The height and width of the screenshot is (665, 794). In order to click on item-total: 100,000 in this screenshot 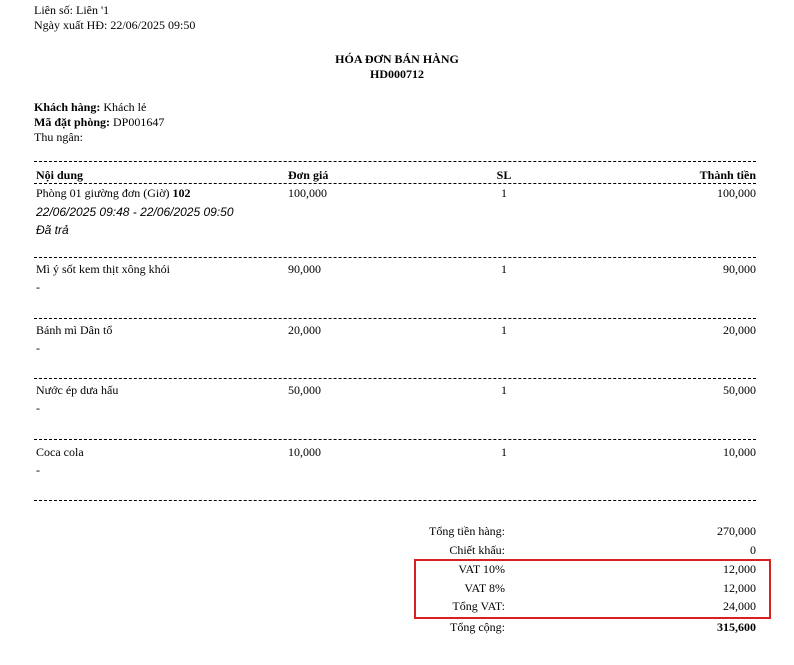, I will do `click(736, 193)`.